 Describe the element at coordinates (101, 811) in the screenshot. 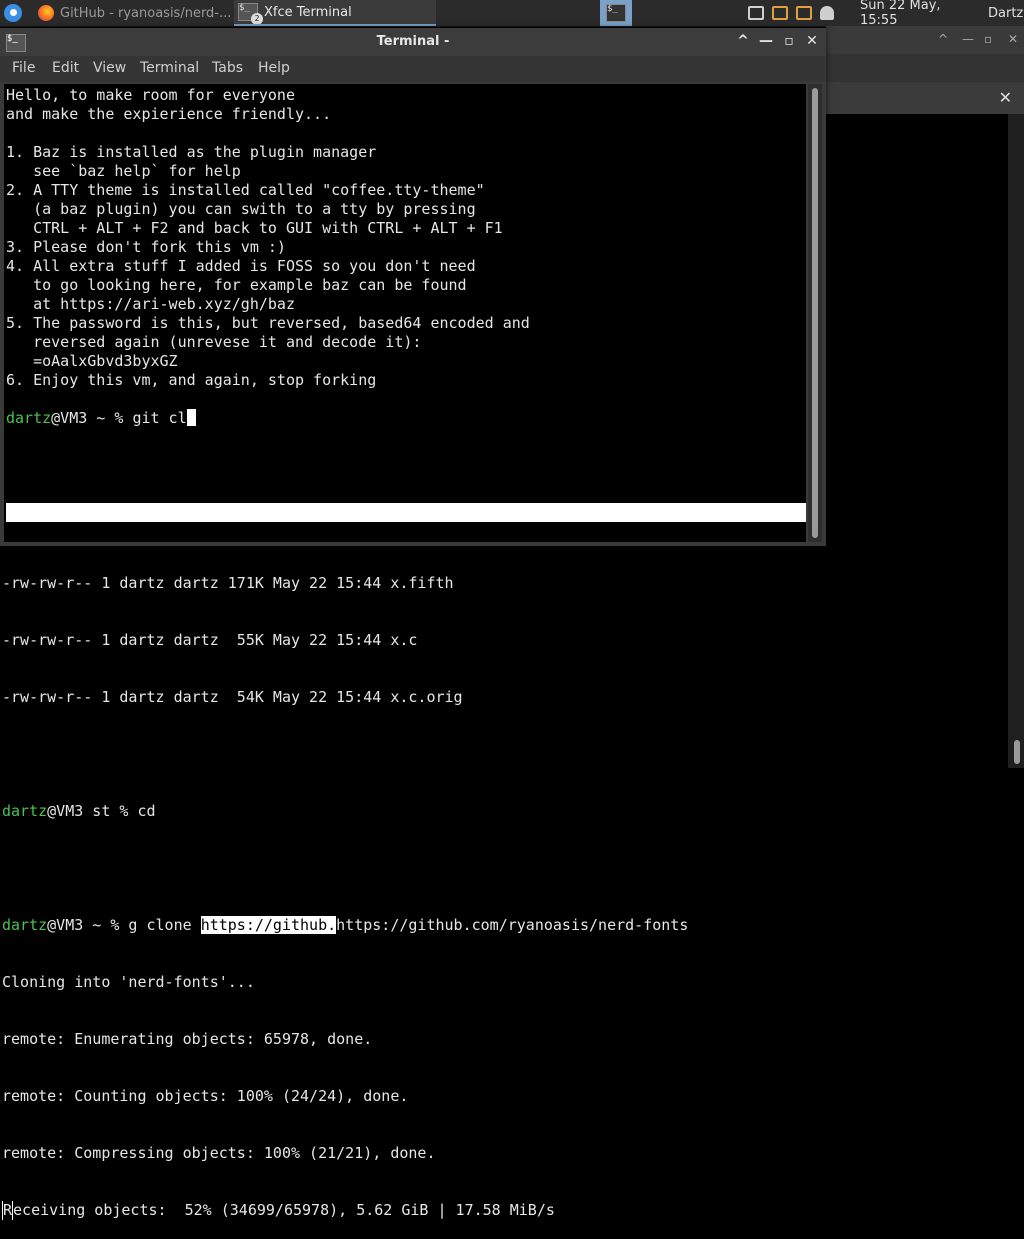

I see `prompt-text: @VM3 st % cd` at that location.